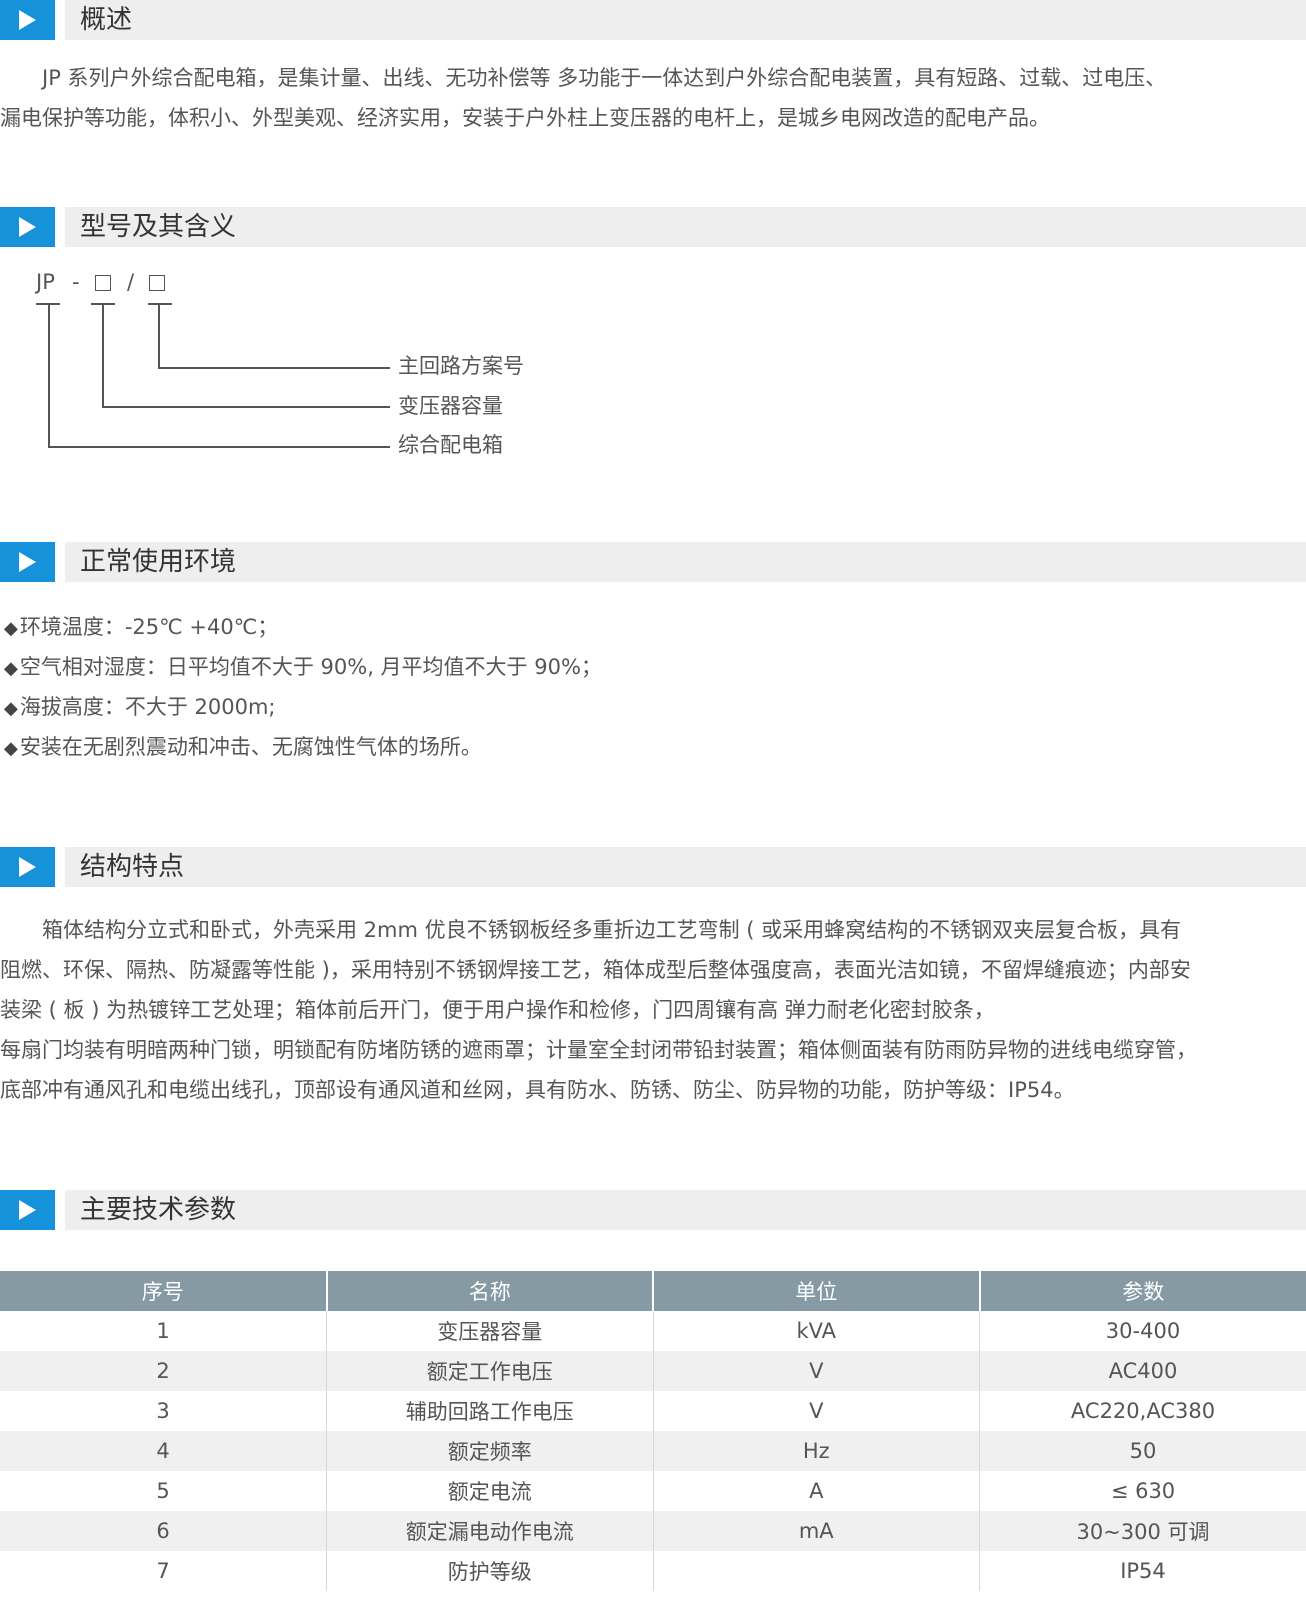 The height and width of the screenshot is (1600, 1306). Describe the element at coordinates (816, 1491) in the screenshot. I see `table-cell: A` at that location.